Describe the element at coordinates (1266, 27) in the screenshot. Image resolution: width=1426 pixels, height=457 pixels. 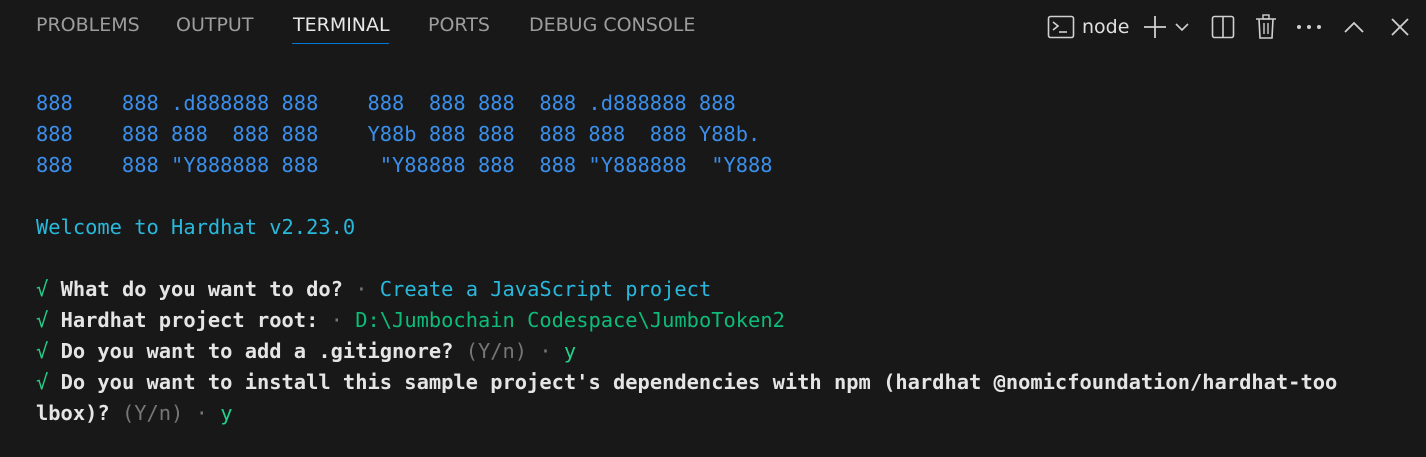
I see `trash-icon` at that location.